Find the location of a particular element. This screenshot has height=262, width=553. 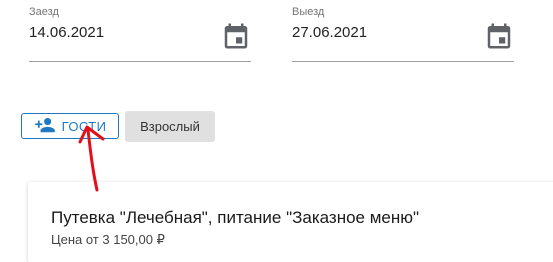

offer-price: Цена от 3 150,00 ₽ is located at coordinates (108, 239).